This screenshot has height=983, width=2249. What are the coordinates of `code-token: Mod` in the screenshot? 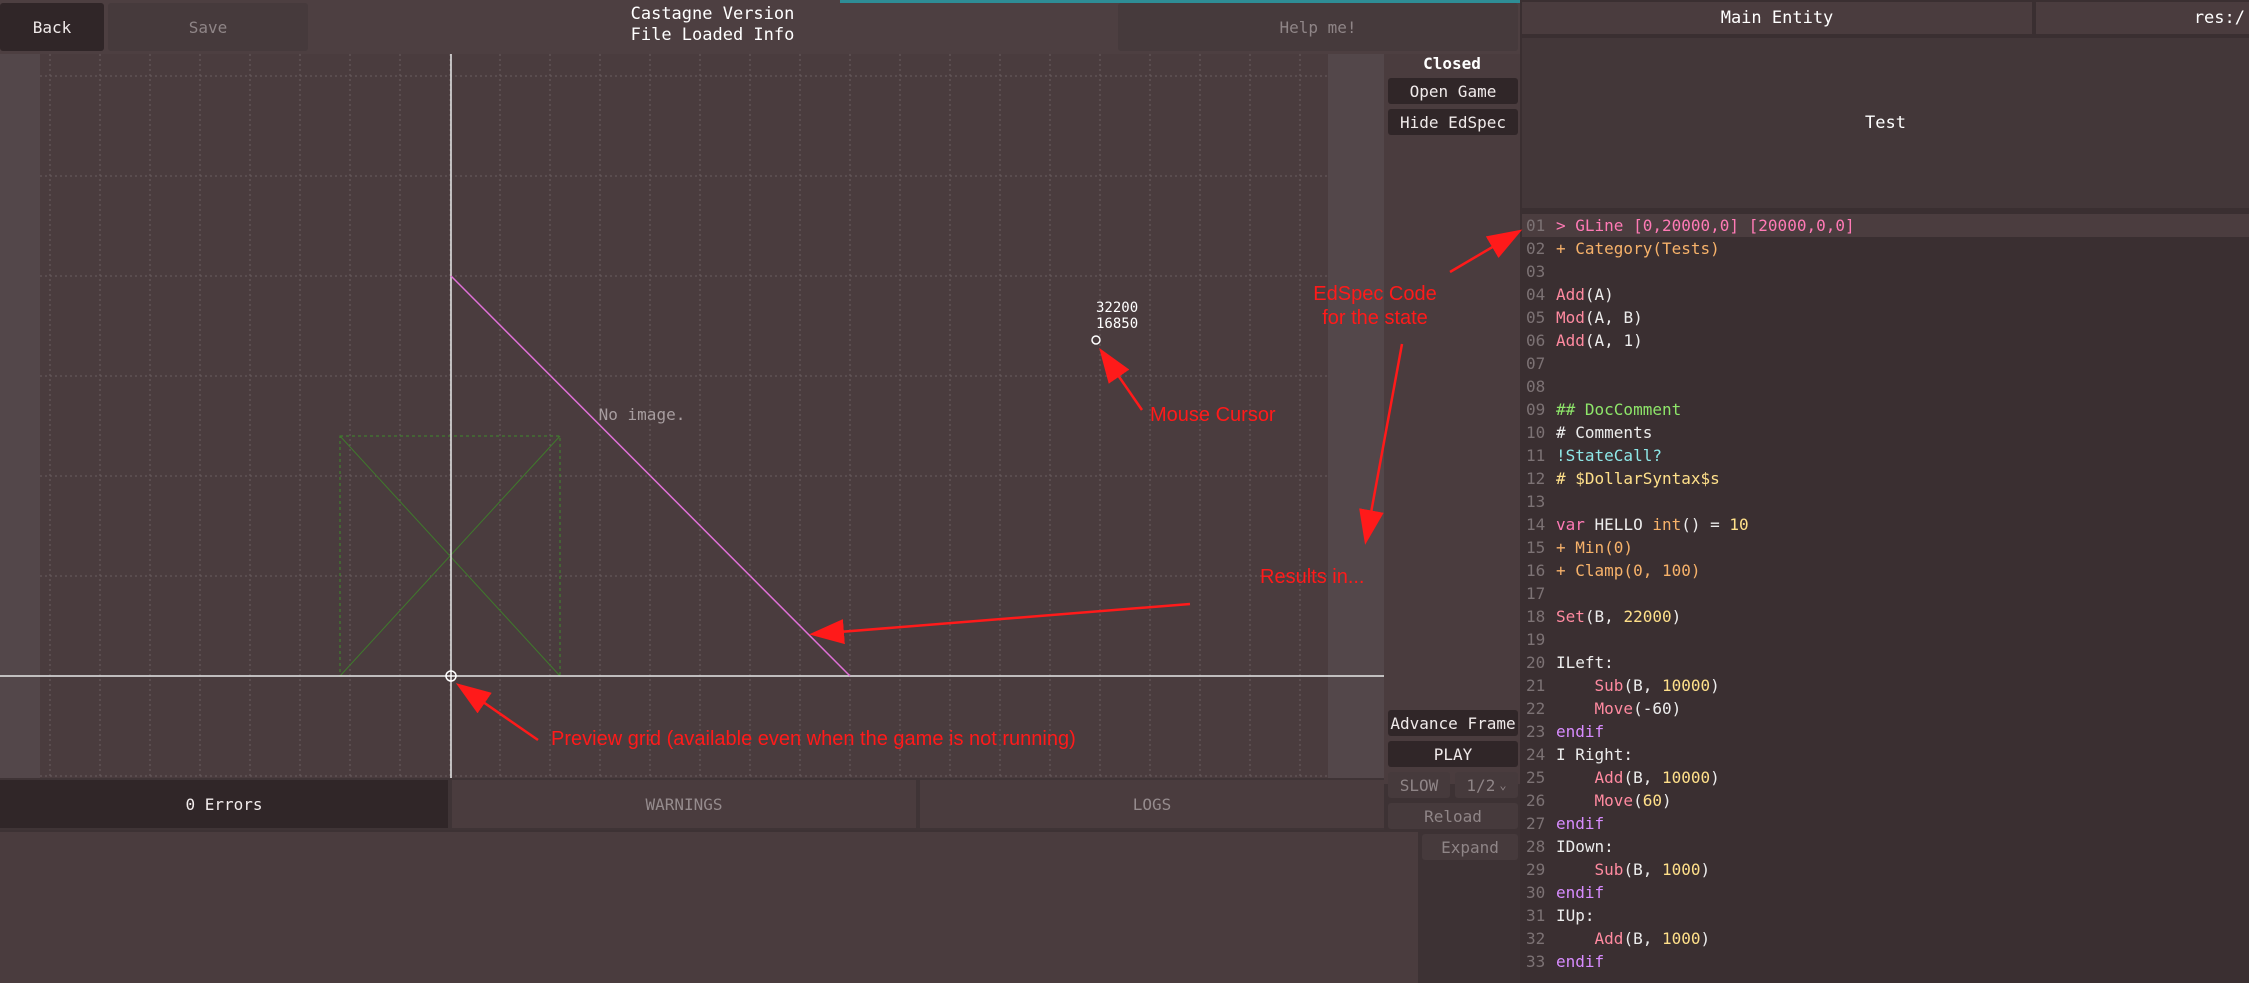 It's located at (1570, 317).